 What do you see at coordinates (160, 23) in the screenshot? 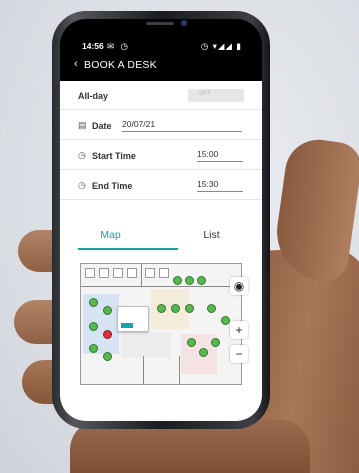
I see `speaker-grille` at bounding box center [160, 23].